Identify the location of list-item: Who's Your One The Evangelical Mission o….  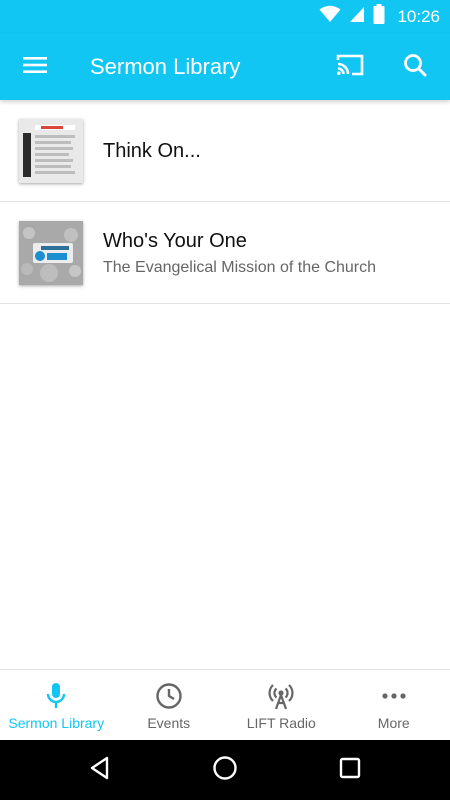
(225, 253).